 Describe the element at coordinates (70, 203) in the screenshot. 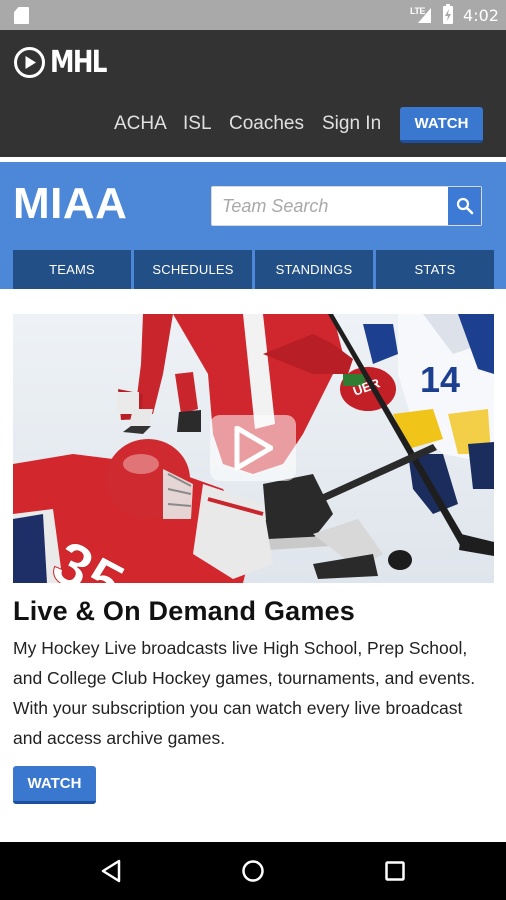

I see `league-title: MIAA` at that location.